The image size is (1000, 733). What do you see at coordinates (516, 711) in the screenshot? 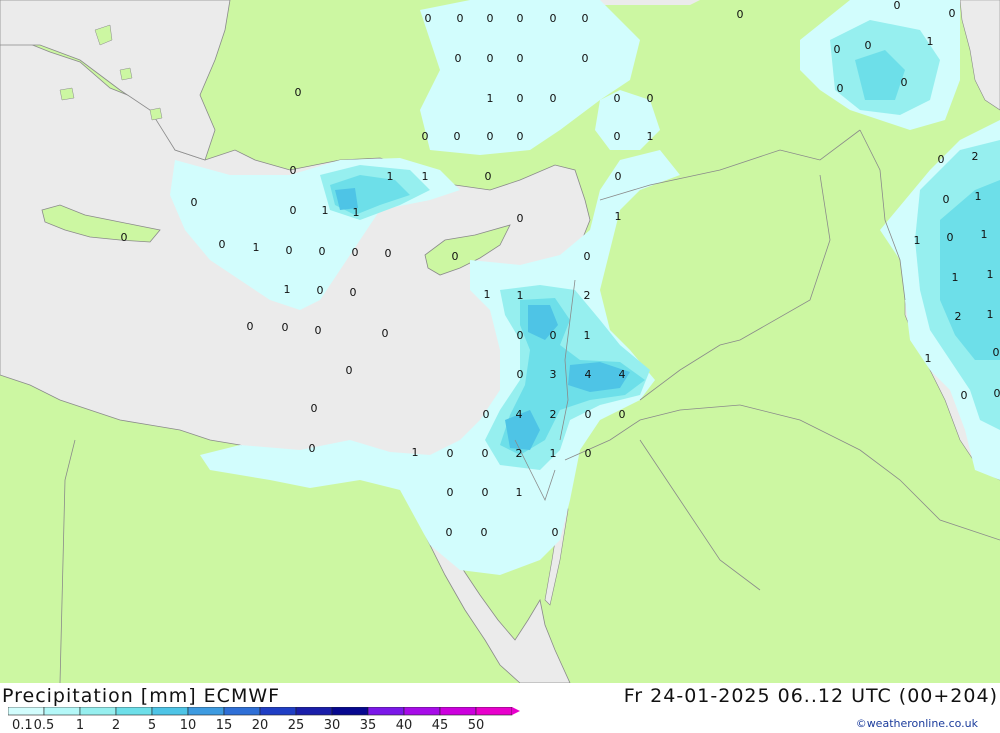
I see `legend-arrow` at bounding box center [516, 711].